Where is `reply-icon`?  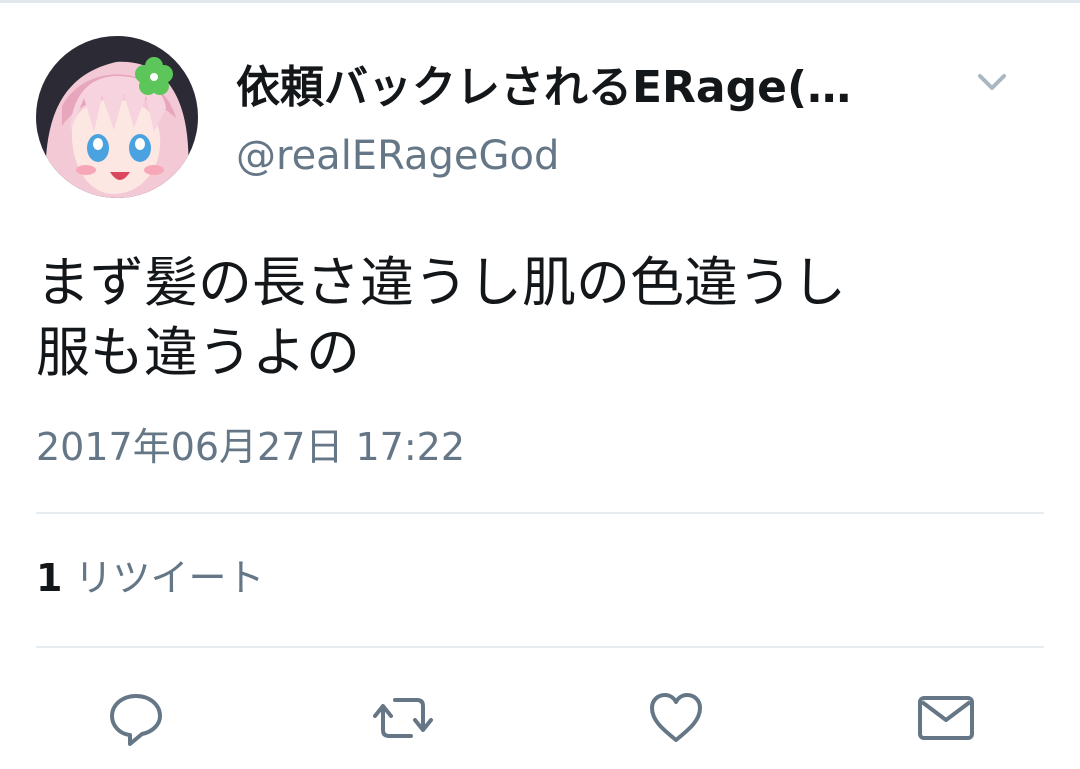
reply-icon is located at coordinates (136, 720).